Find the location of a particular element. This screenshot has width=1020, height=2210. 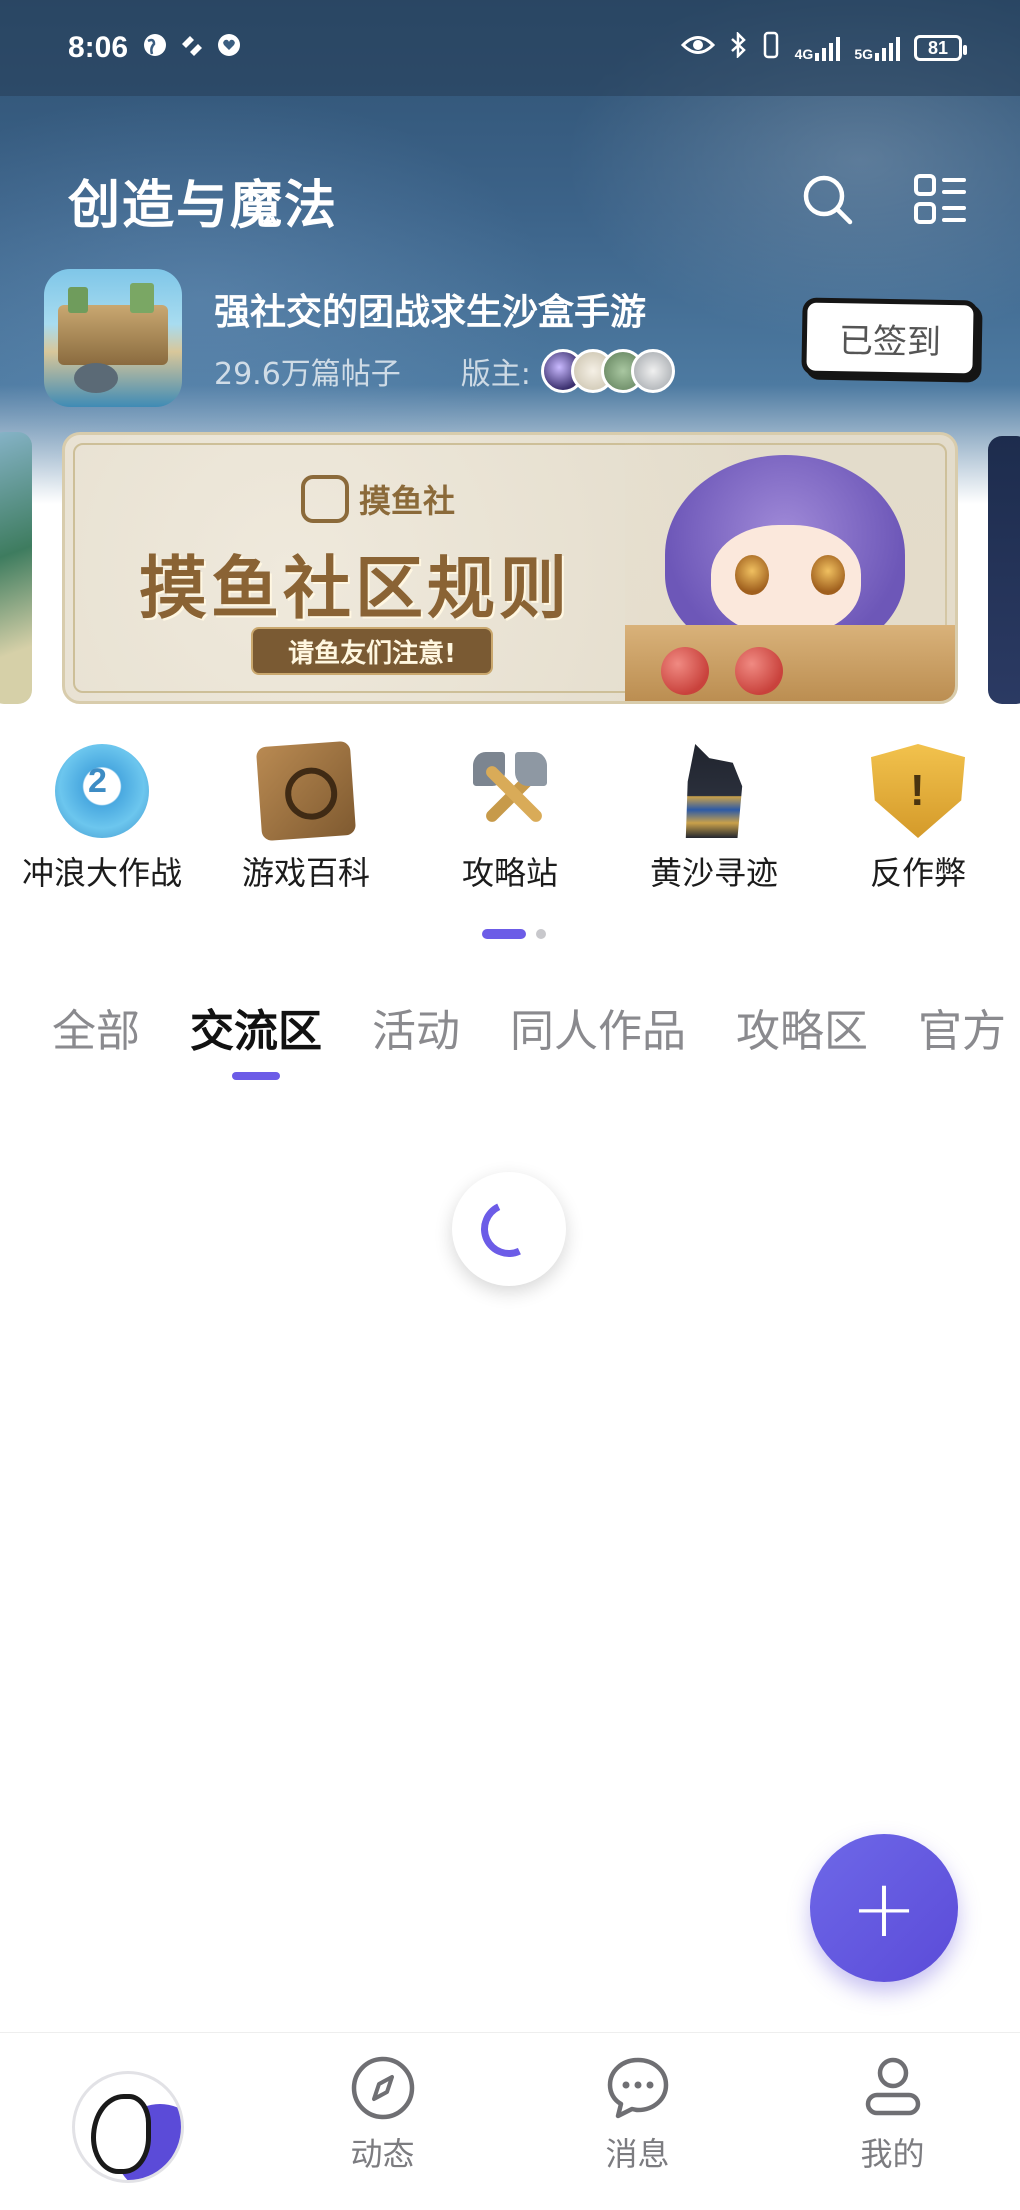

game-description: 强社交的团战求生沙盒手游 is located at coordinates (430, 312).